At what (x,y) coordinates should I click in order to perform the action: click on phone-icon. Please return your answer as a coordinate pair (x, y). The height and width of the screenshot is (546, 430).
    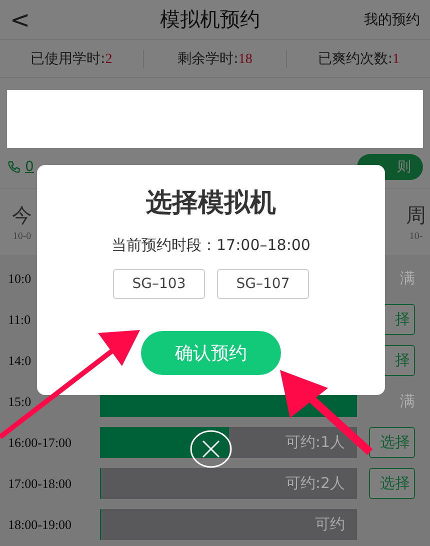
    Looking at the image, I should click on (14, 167).